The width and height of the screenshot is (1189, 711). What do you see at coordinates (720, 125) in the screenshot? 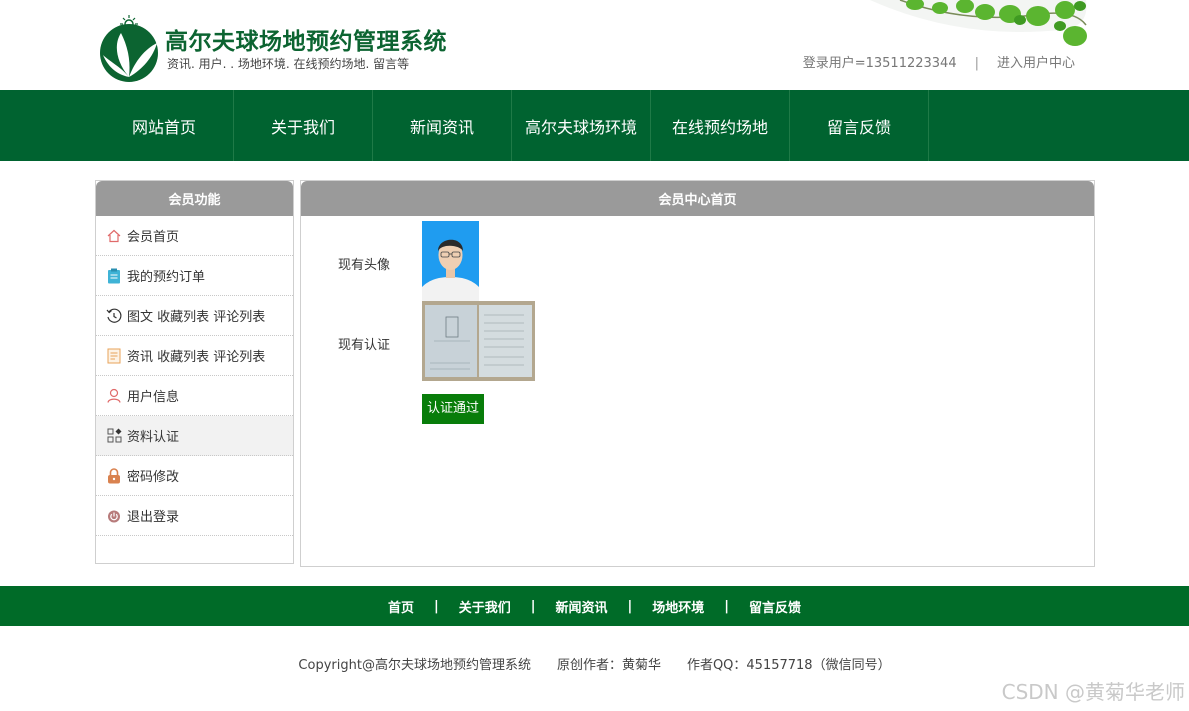
I see `nav-item-booking: 在线预约场地` at bounding box center [720, 125].